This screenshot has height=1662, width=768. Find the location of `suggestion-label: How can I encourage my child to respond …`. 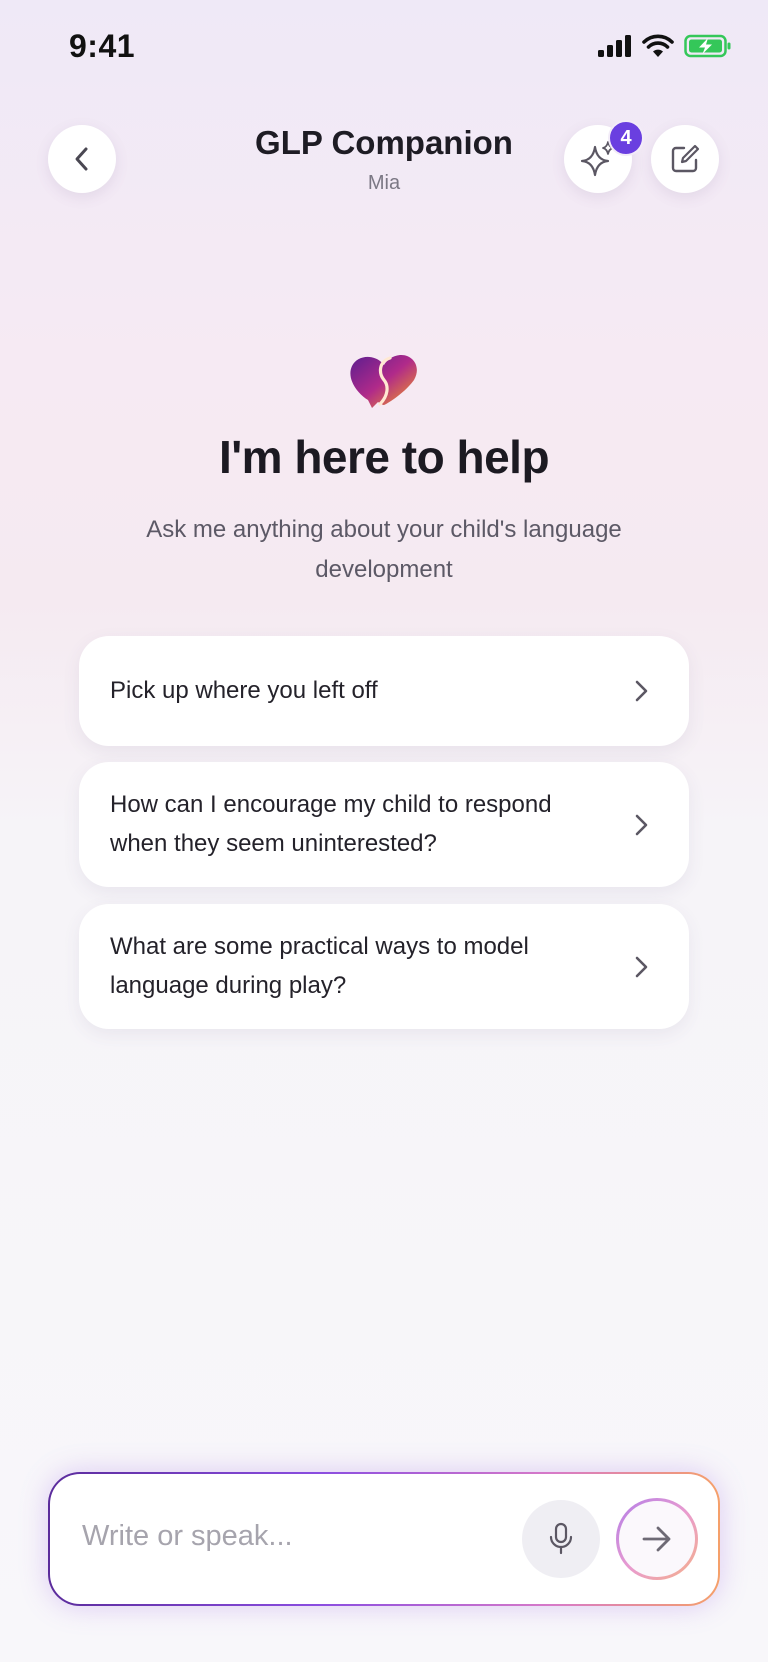

suggestion-label: How can I encourage my child to respond … is located at coordinates (331, 824).